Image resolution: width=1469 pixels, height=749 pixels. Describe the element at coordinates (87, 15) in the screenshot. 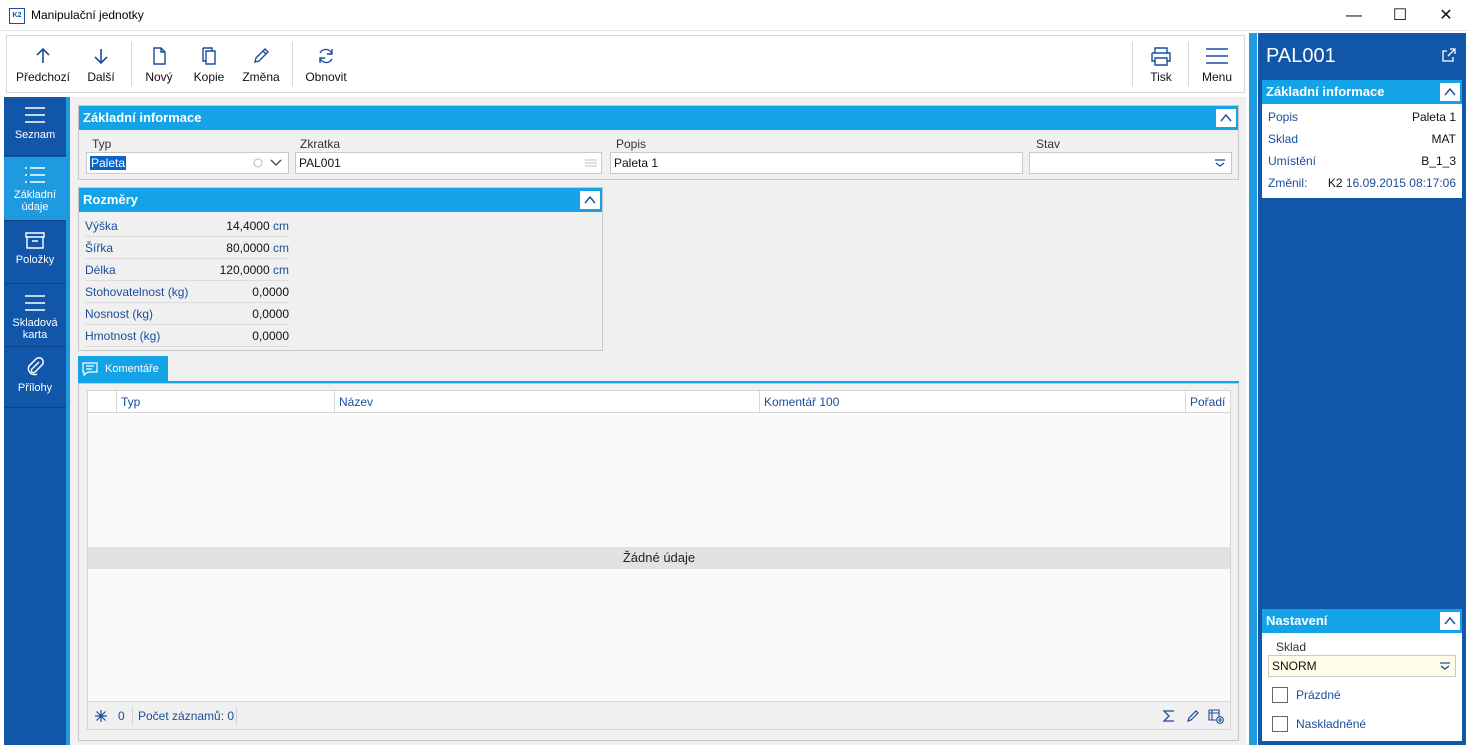

I see `window-title: Manipulační jednotky` at that location.